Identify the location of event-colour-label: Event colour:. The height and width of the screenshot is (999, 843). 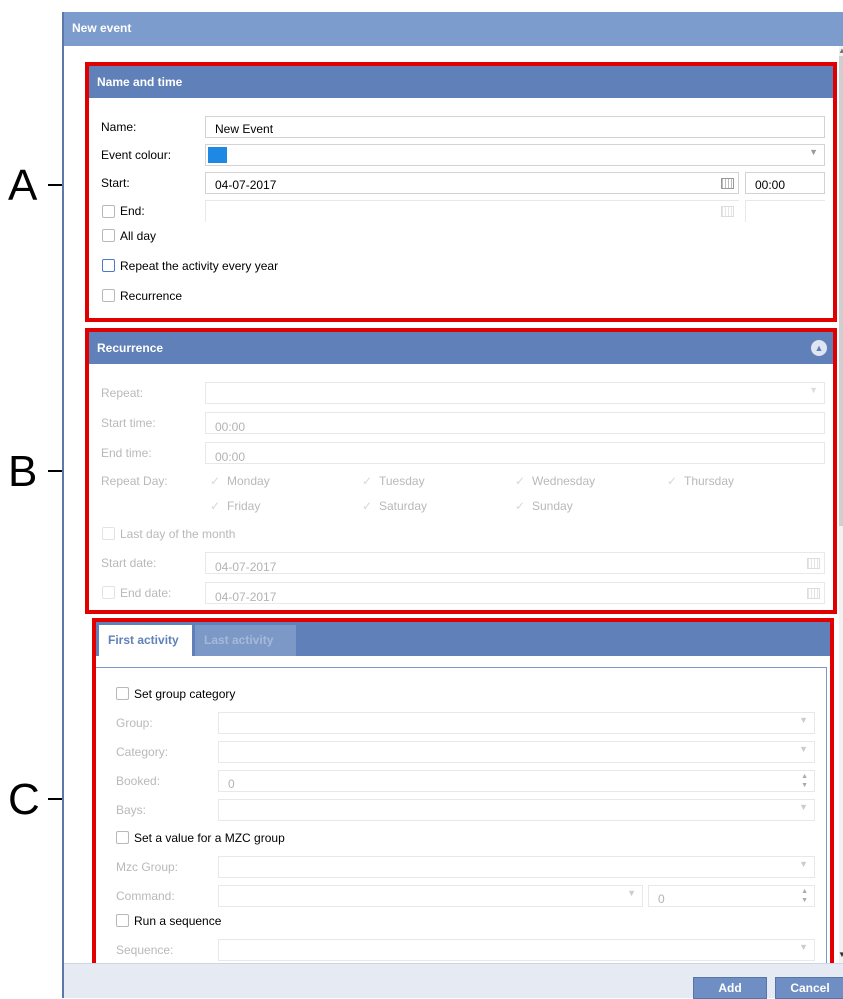
(136, 155).